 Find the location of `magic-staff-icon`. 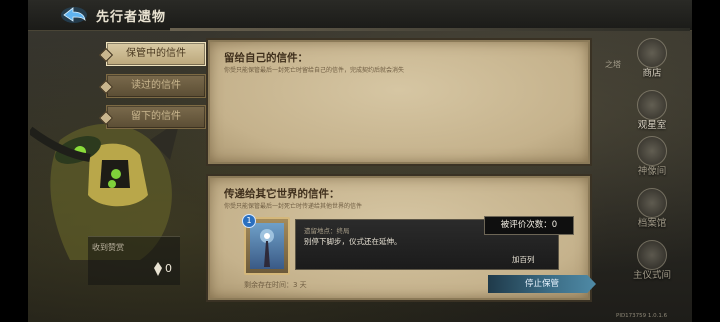

magic-staff-icon is located at coordinates (267, 248).